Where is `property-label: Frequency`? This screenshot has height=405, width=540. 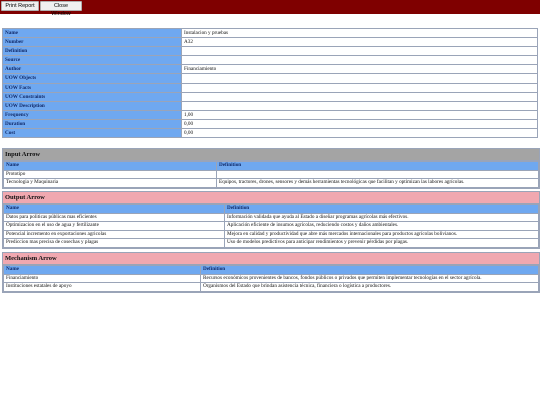 property-label: Frequency is located at coordinates (92, 114).